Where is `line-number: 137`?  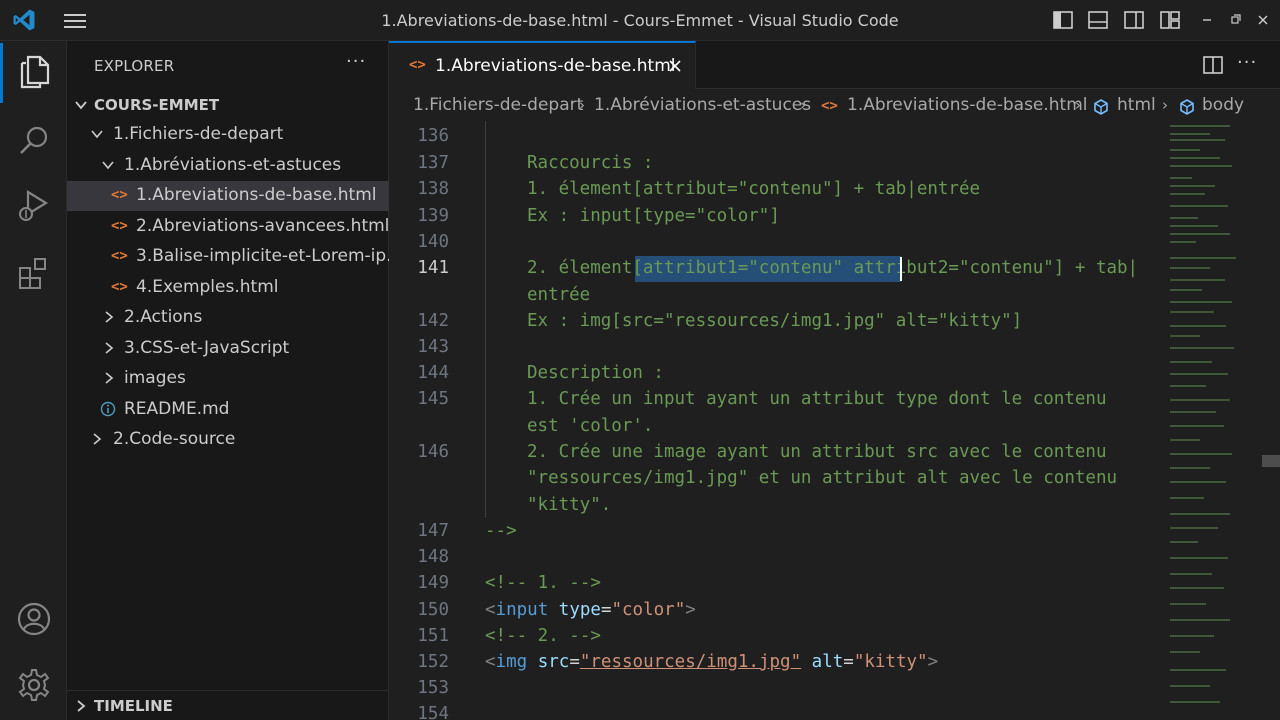
line-number: 137 is located at coordinates (433, 163).